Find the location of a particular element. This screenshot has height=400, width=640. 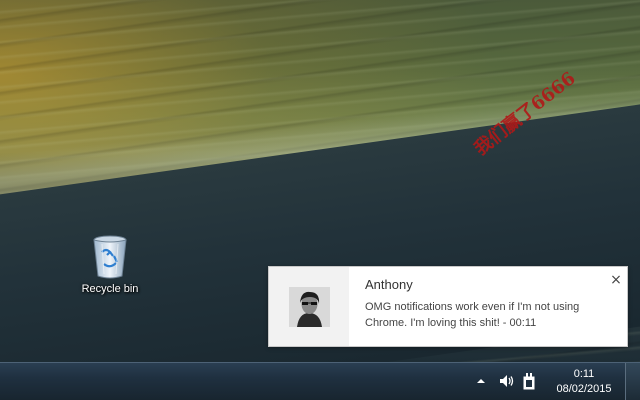

notification-title: Anthony is located at coordinates (389, 284).